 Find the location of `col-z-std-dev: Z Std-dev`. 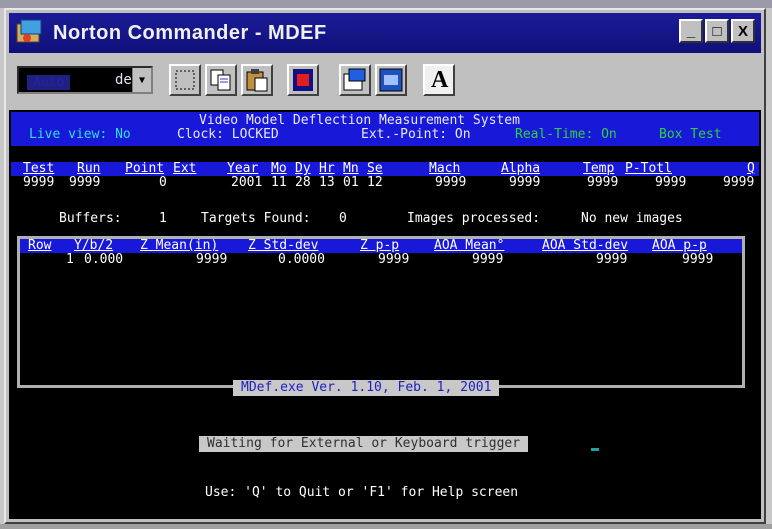

col-z-std-dev: Z Std-dev is located at coordinates (283, 245).